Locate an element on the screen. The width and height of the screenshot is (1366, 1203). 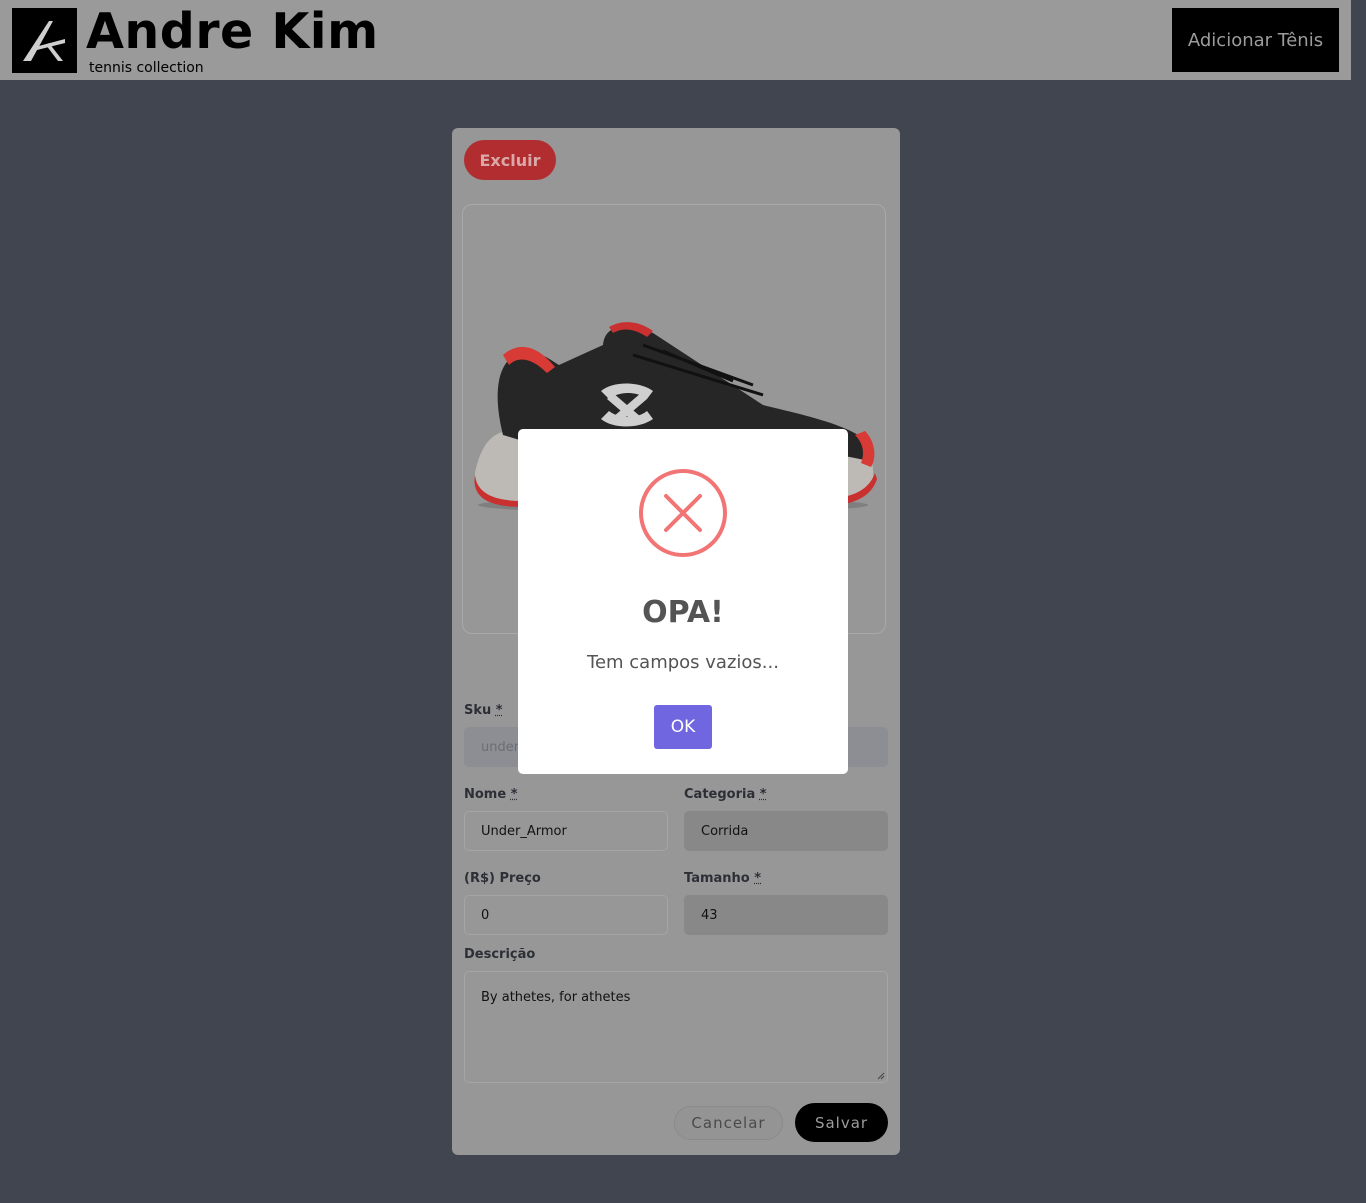
categoria-field: Corrida is located at coordinates (786, 831).